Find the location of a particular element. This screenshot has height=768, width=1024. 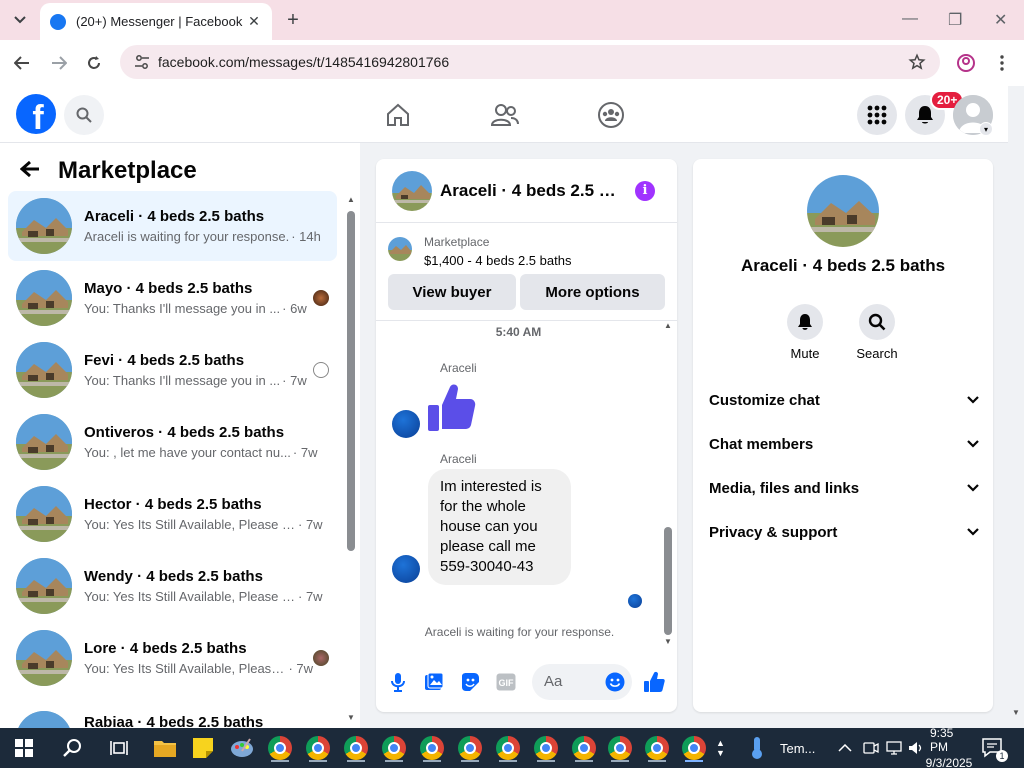

browser-menu-icon is located at coordinates (1002, 63).